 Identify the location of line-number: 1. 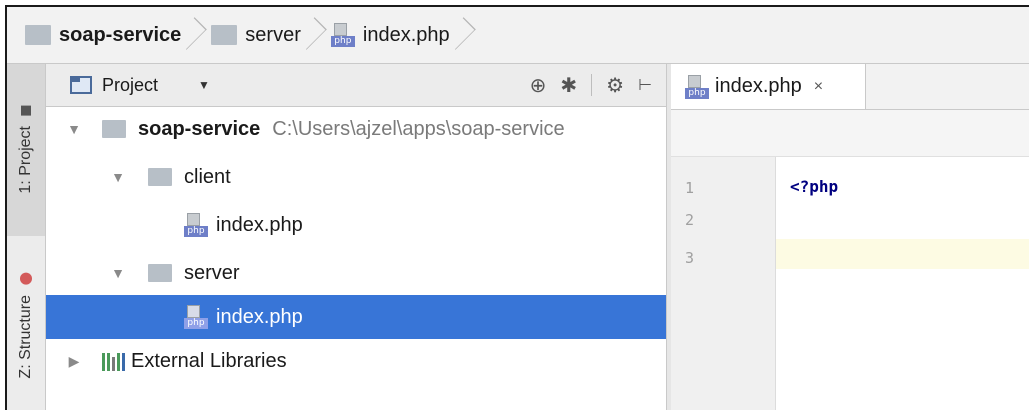
(690, 188).